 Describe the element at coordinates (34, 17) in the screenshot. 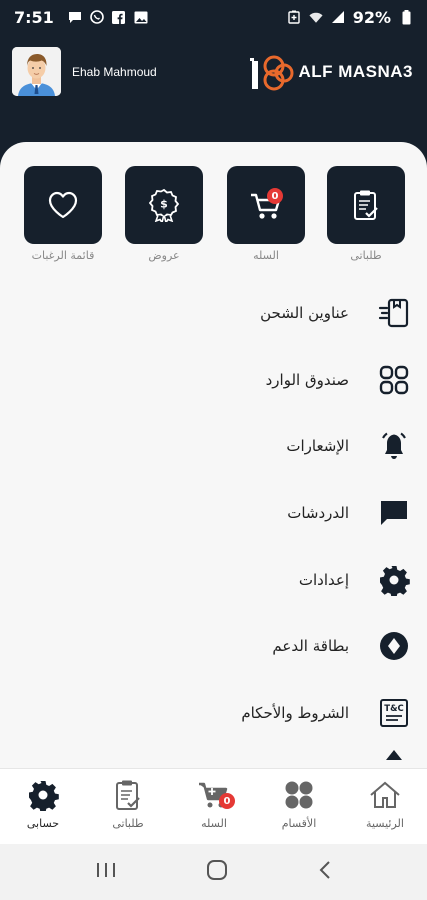

I see `status-time: 7:51` at that location.